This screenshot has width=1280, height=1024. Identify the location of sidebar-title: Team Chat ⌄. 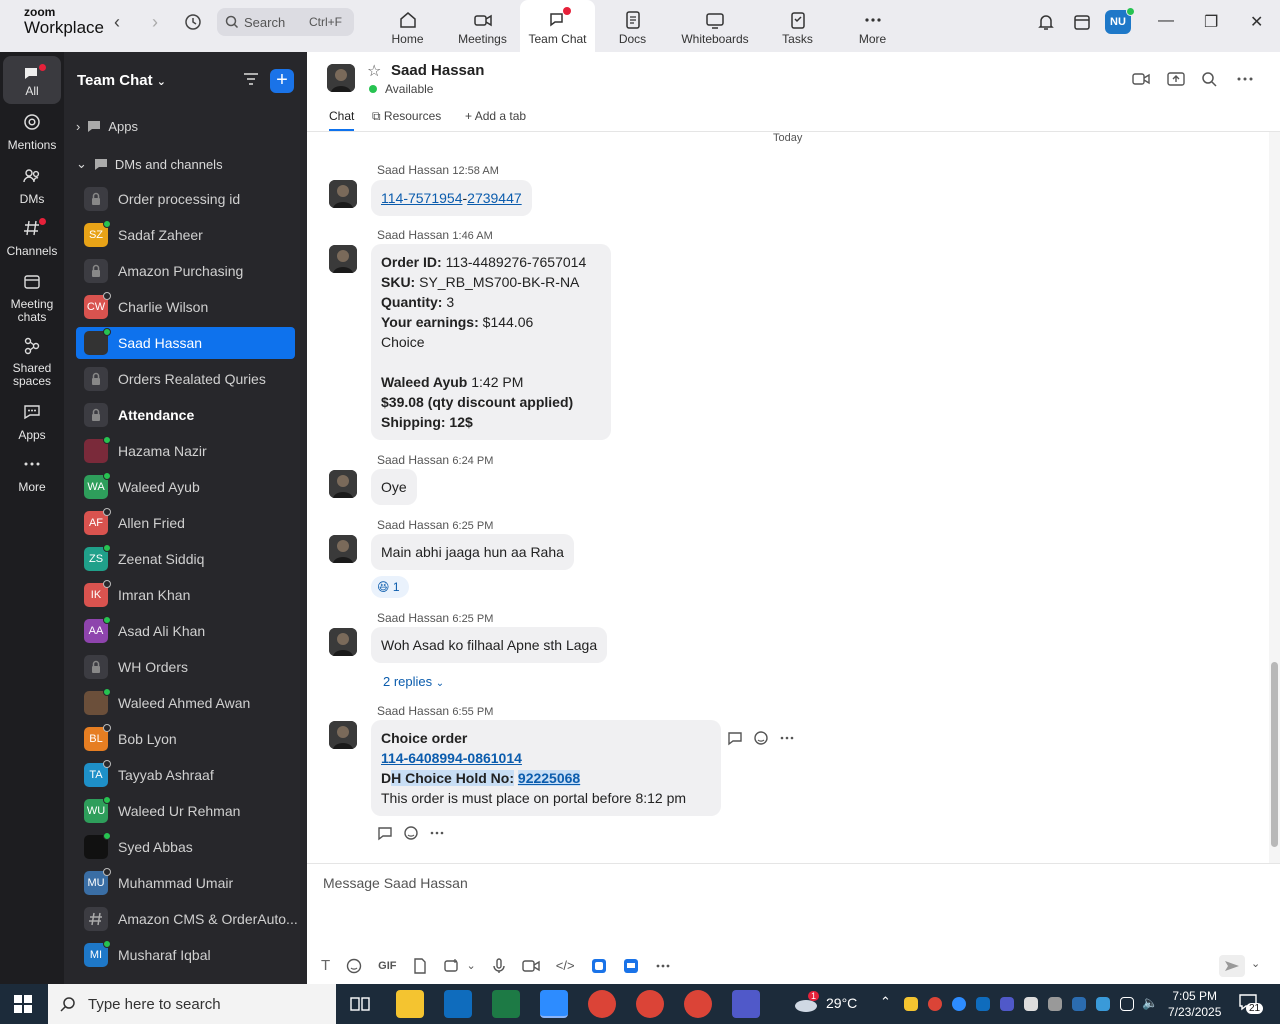
(121, 80).